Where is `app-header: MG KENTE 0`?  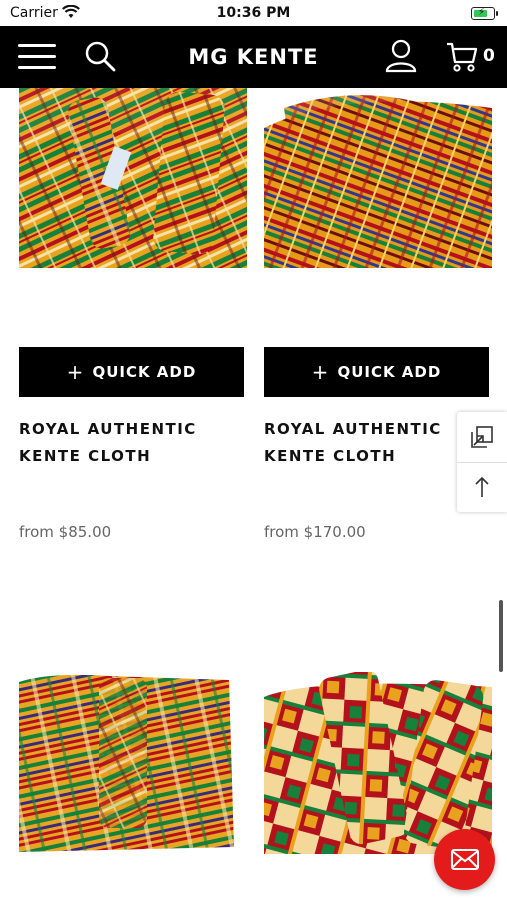
app-header: MG KENTE 0 is located at coordinates (253, 57).